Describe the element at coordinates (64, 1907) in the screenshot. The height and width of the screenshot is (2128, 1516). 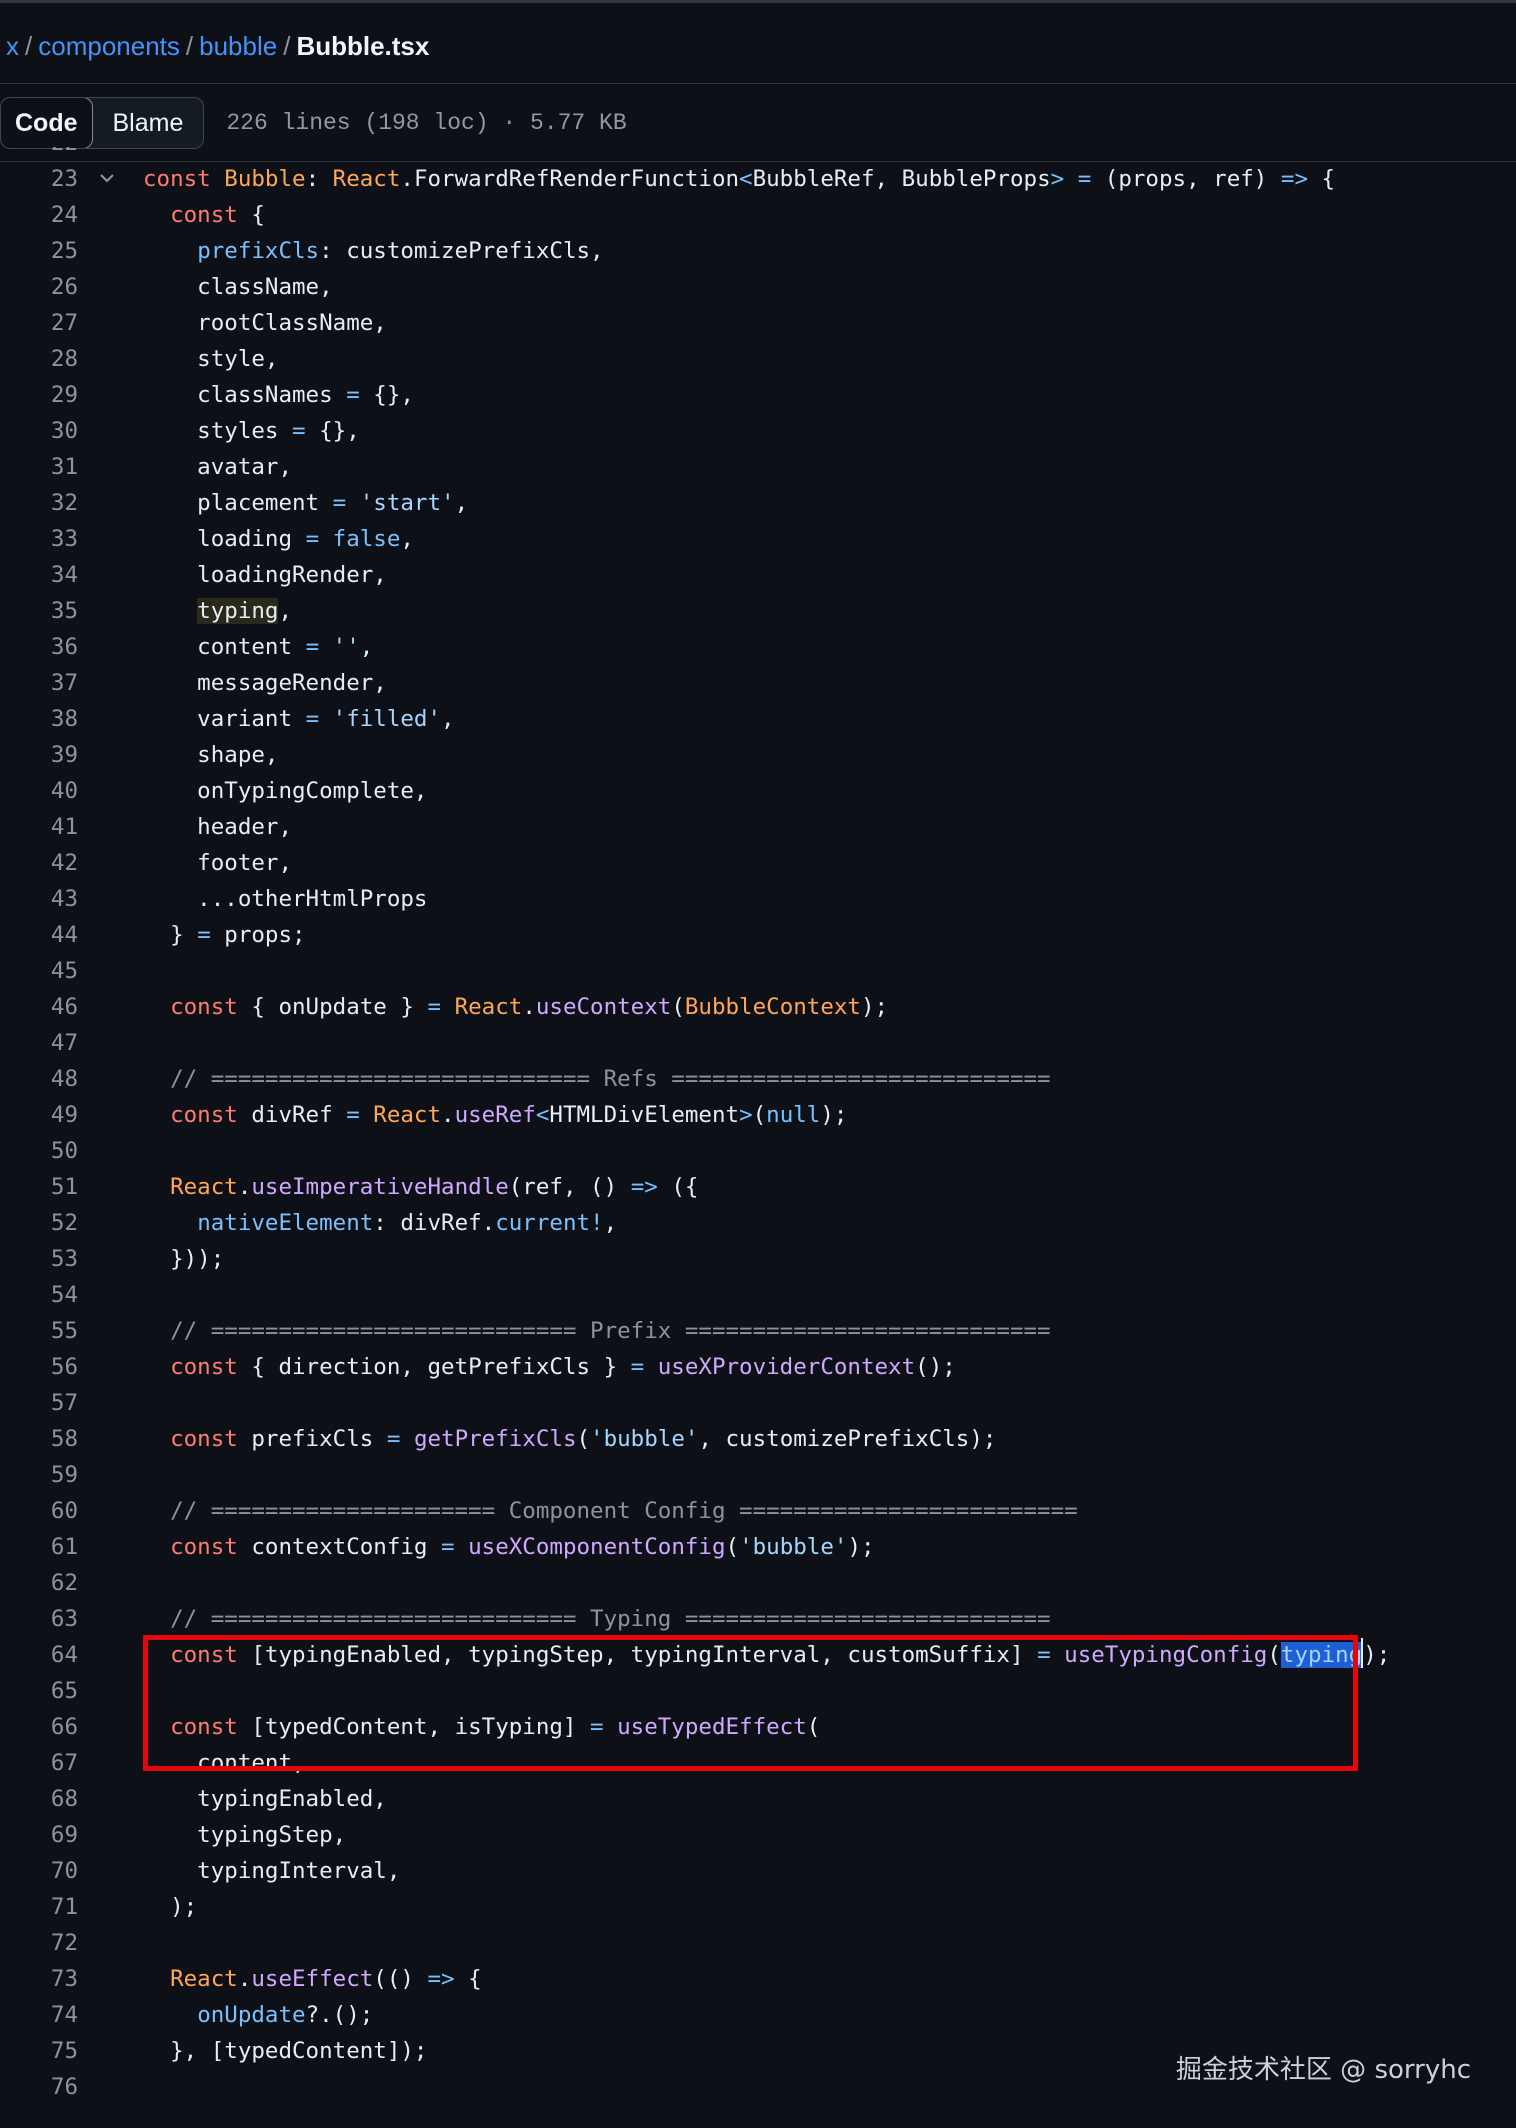
I see `line-number: 71` at that location.